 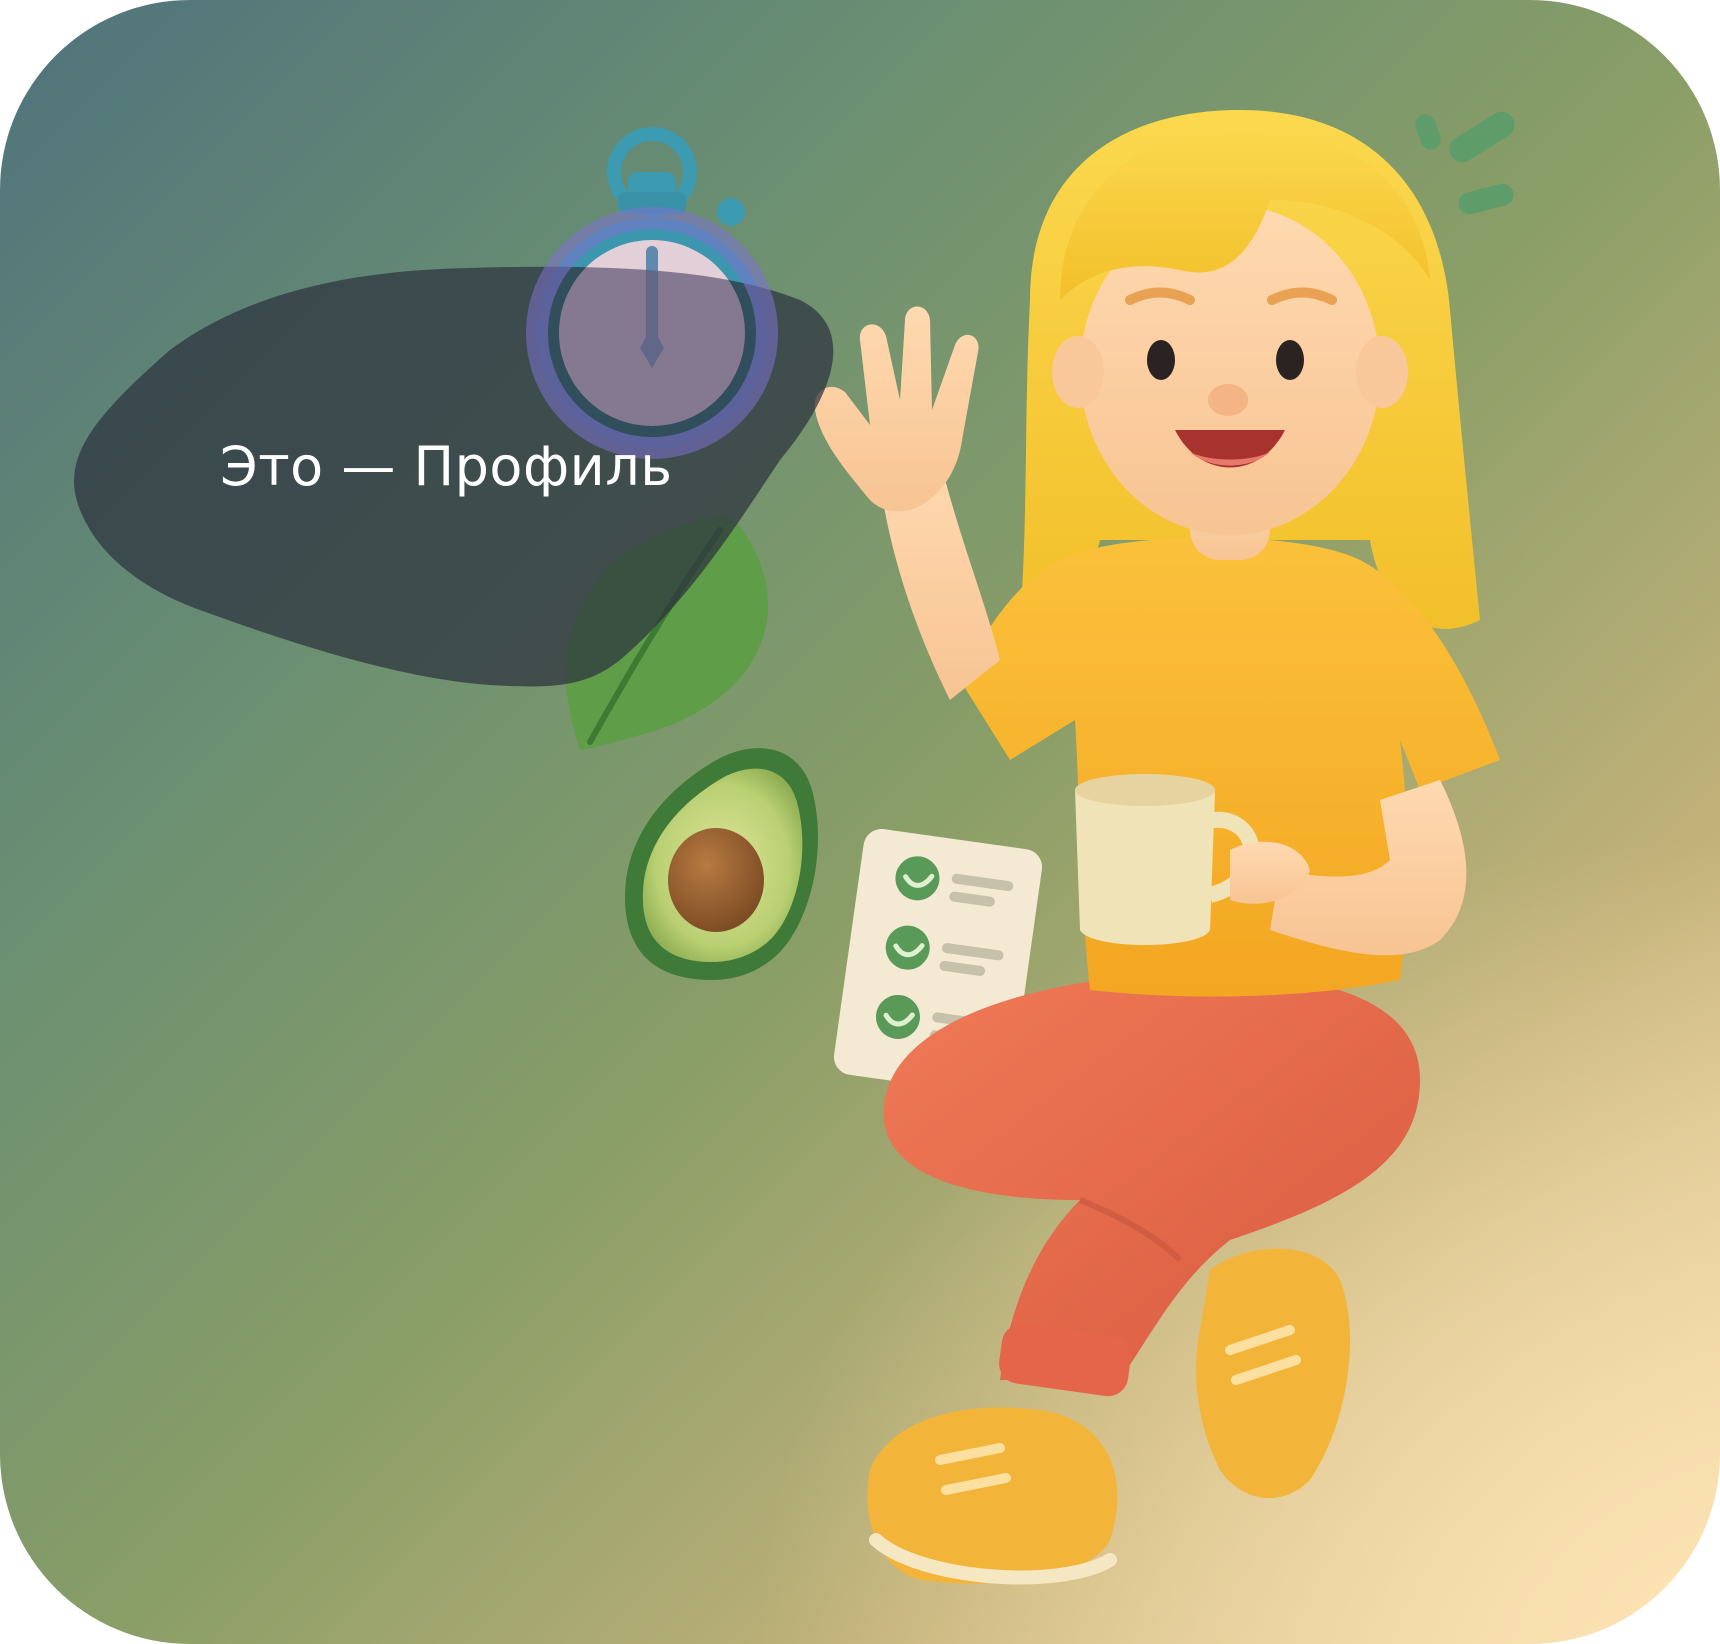 What do you see at coordinates (721, 864) in the screenshot?
I see `avocado-icon` at bounding box center [721, 864].